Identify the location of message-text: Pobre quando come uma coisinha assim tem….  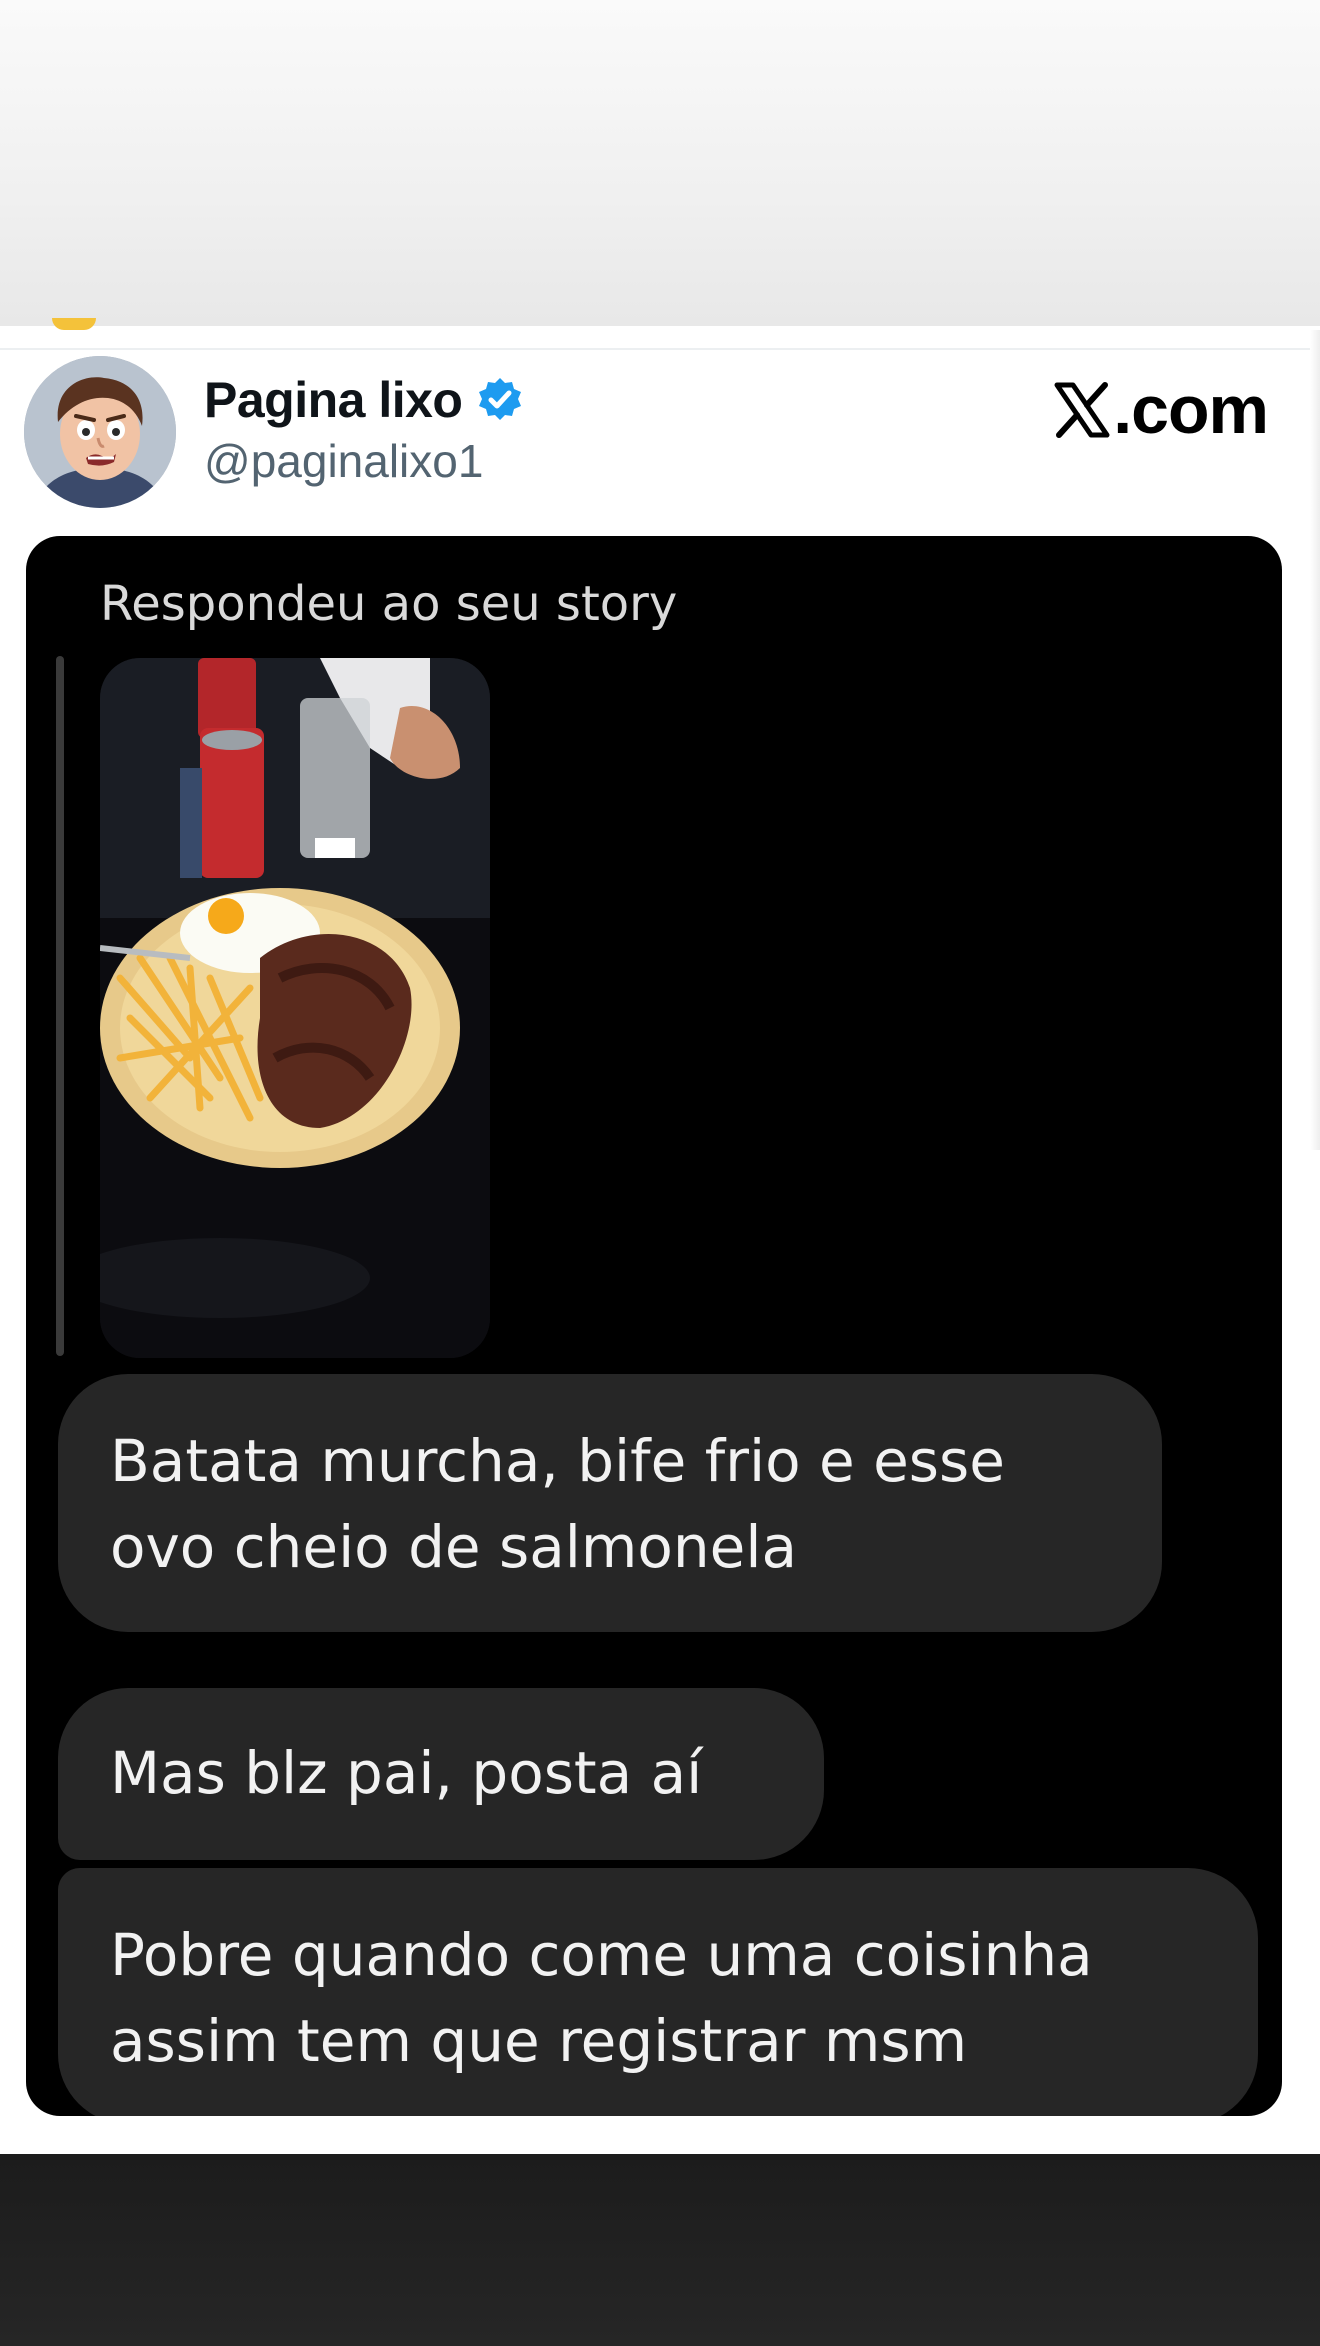
(601, 1998).